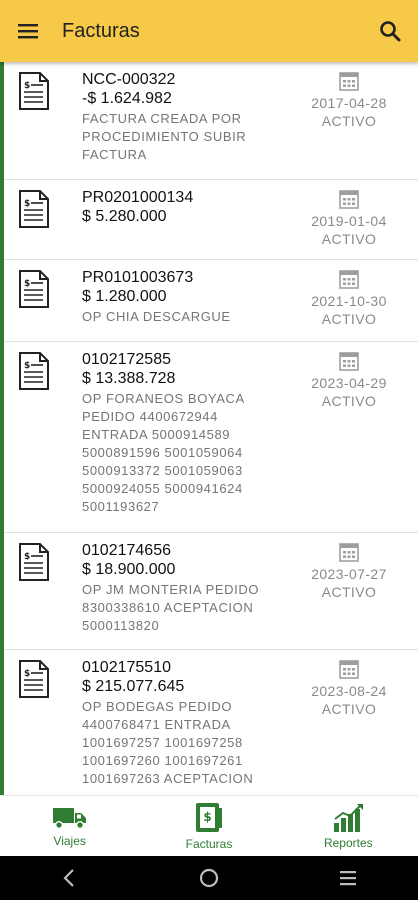  Describe the element at coordinates (168, 778) in the screenshot. I see `description-line: 1001697263 ACEPTACION` at that location.